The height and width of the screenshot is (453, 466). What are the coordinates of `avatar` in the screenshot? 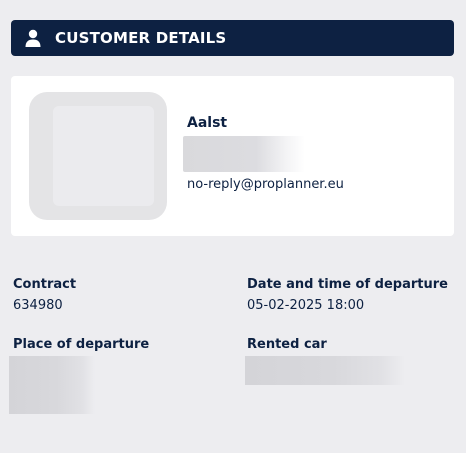 It's located at (98, 156).